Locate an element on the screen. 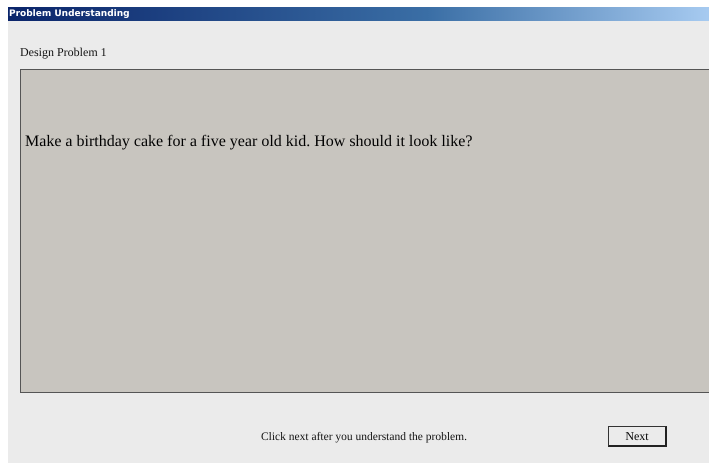 The image size is (709, 463). window-title: Problem Understanding is located at coordinates (69, 14).